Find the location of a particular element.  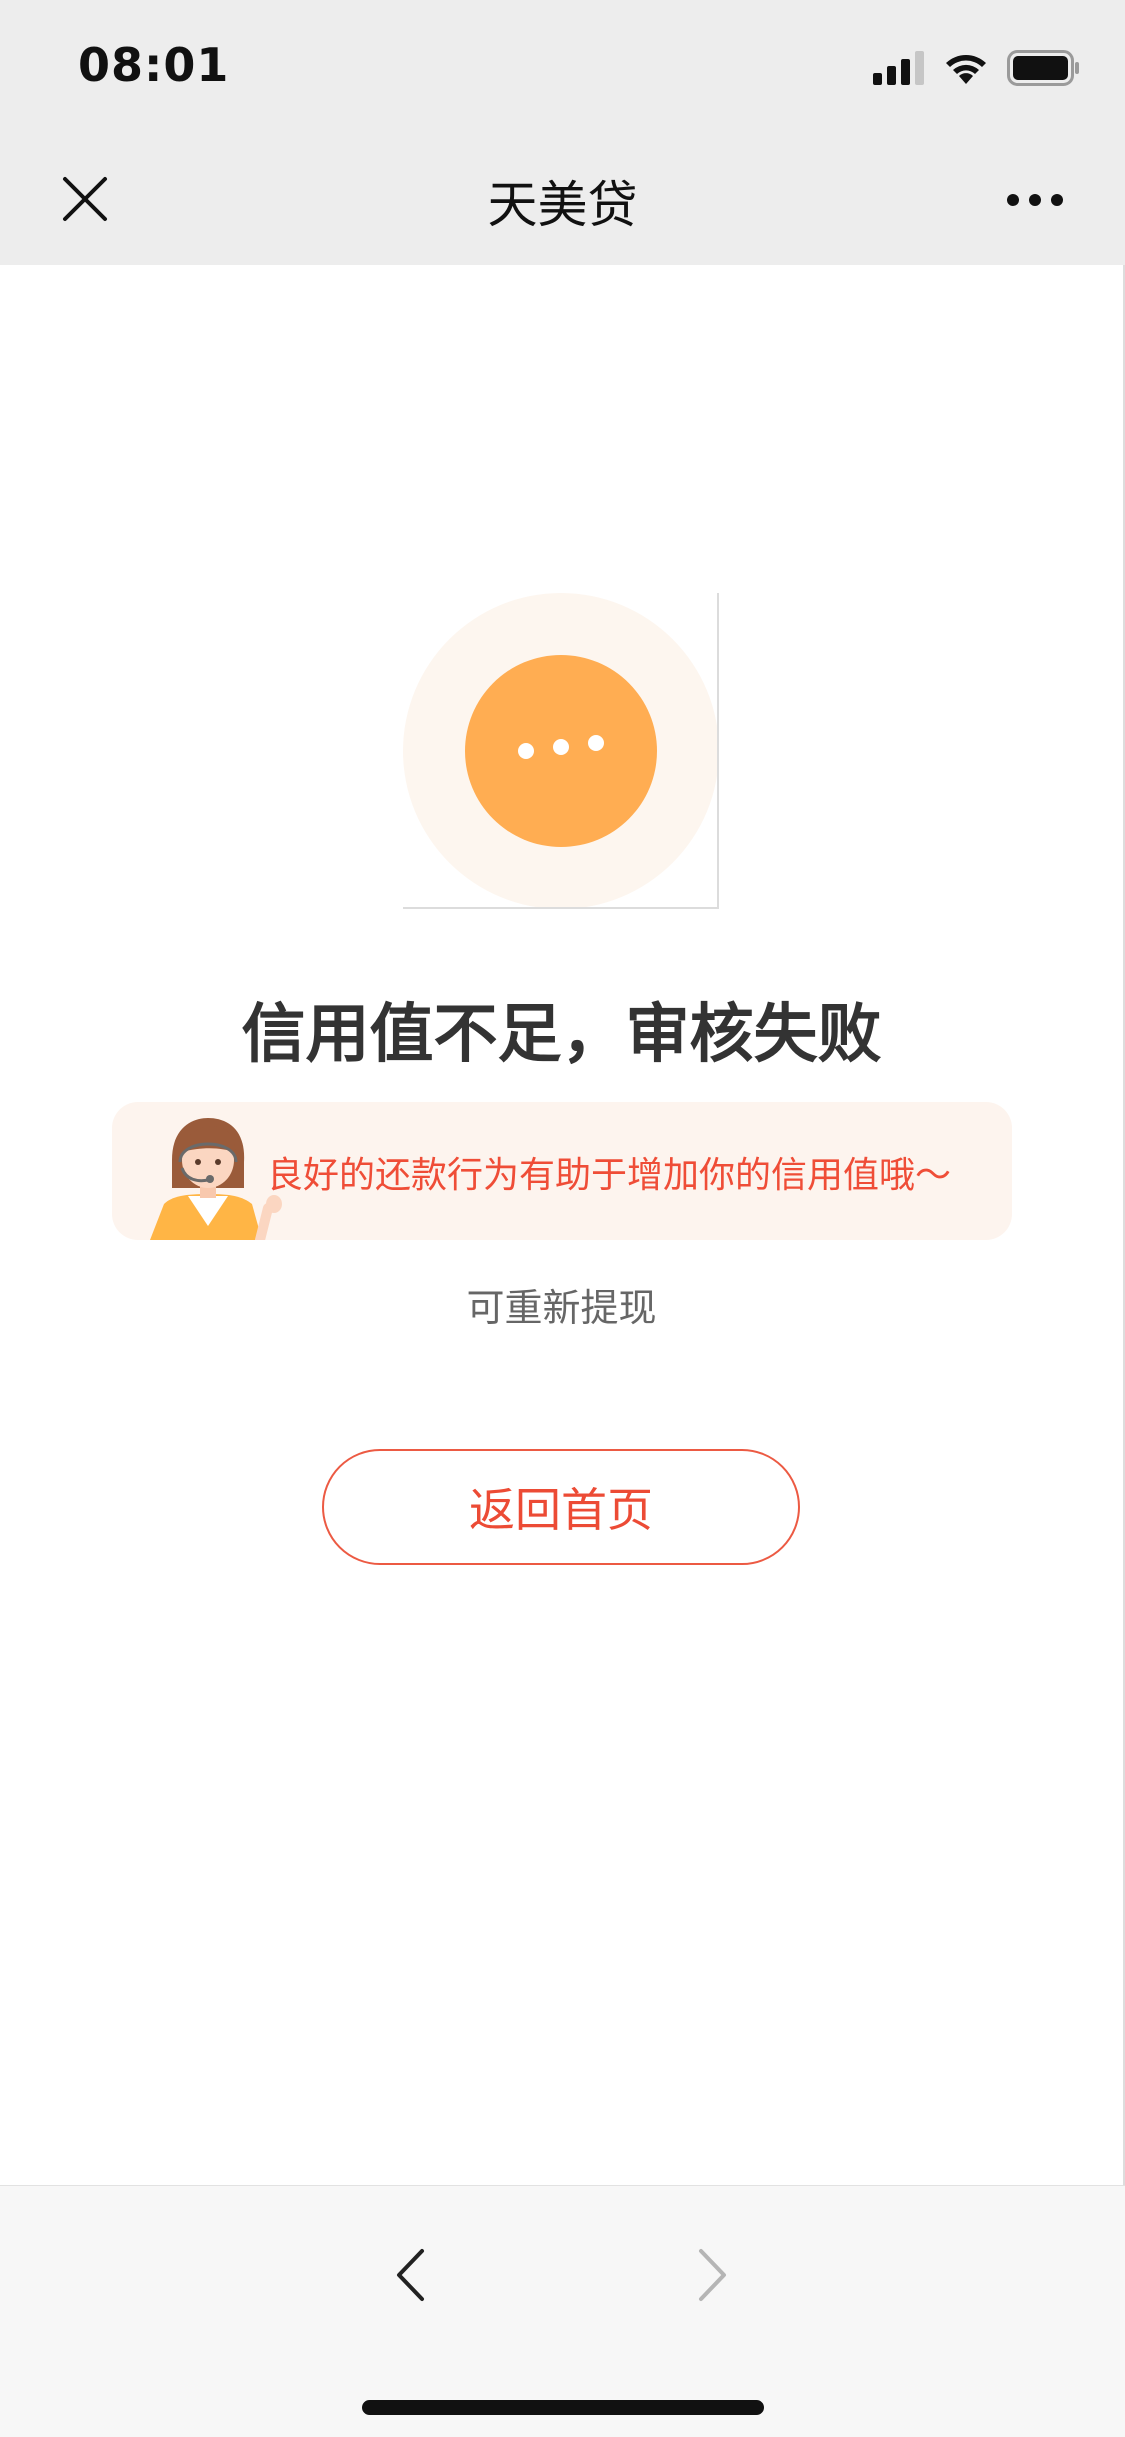

nav-bar: 天美贷 is located at coordinates (562, 200).